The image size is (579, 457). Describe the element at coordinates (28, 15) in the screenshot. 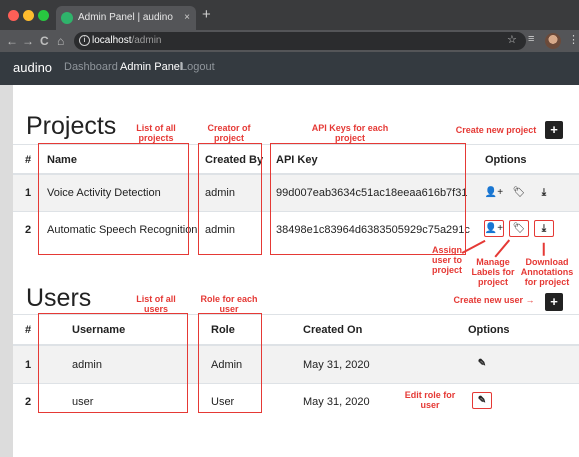

I see `minimize-window-button` at that location.